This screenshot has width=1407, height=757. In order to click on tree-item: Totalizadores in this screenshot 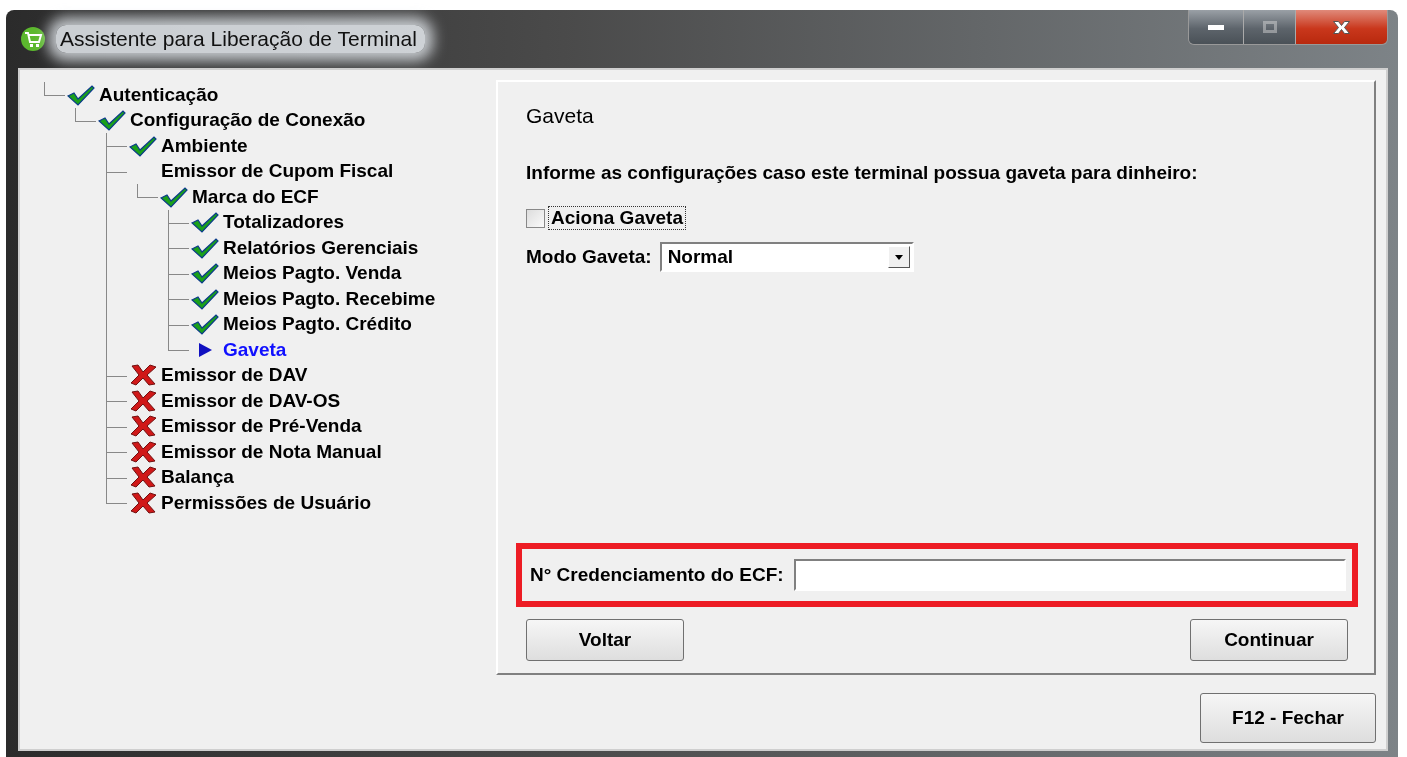, I will do `click(284, 222)`.